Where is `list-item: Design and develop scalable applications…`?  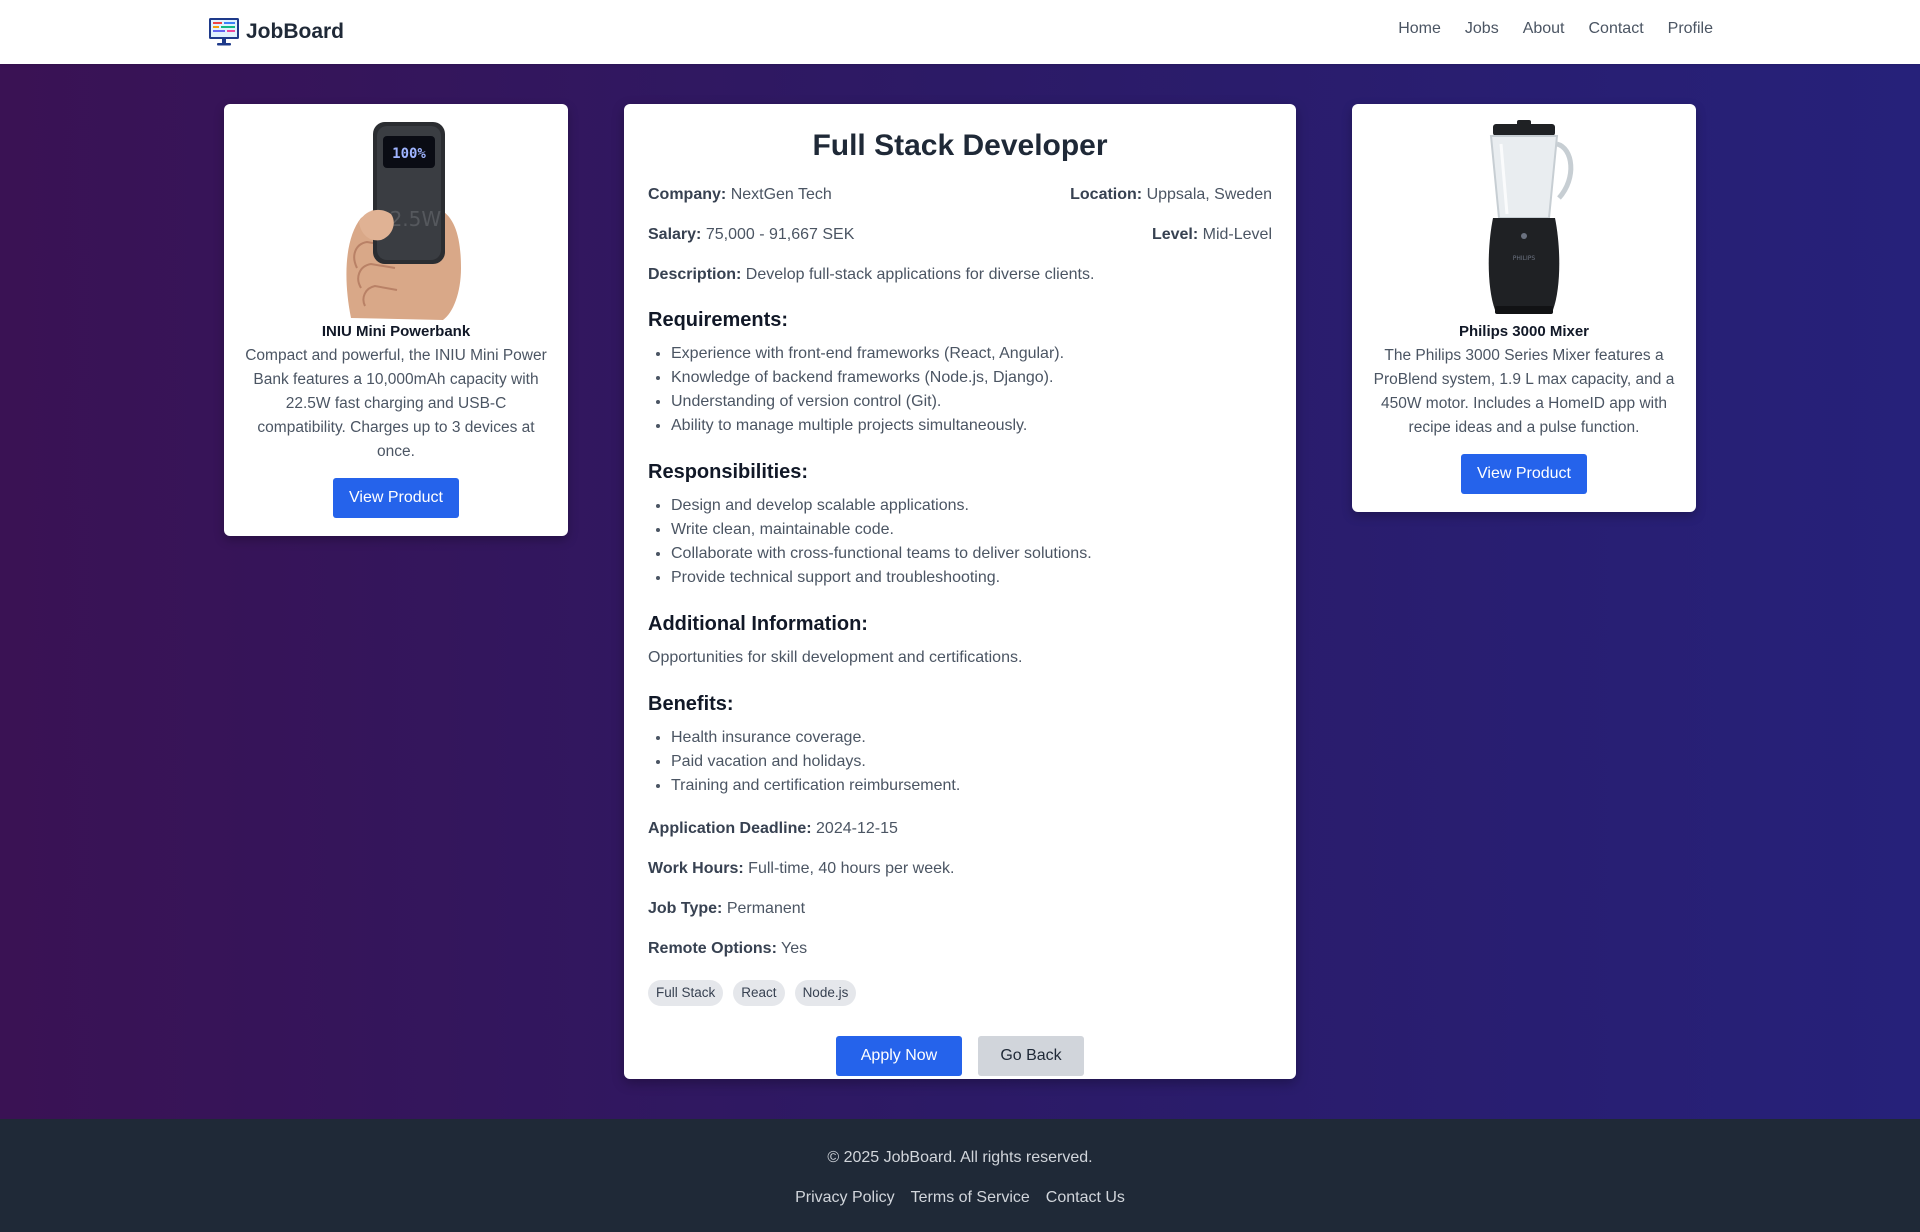
list-item: Design and develop scalable applications… is located at coordinates (971, 506).